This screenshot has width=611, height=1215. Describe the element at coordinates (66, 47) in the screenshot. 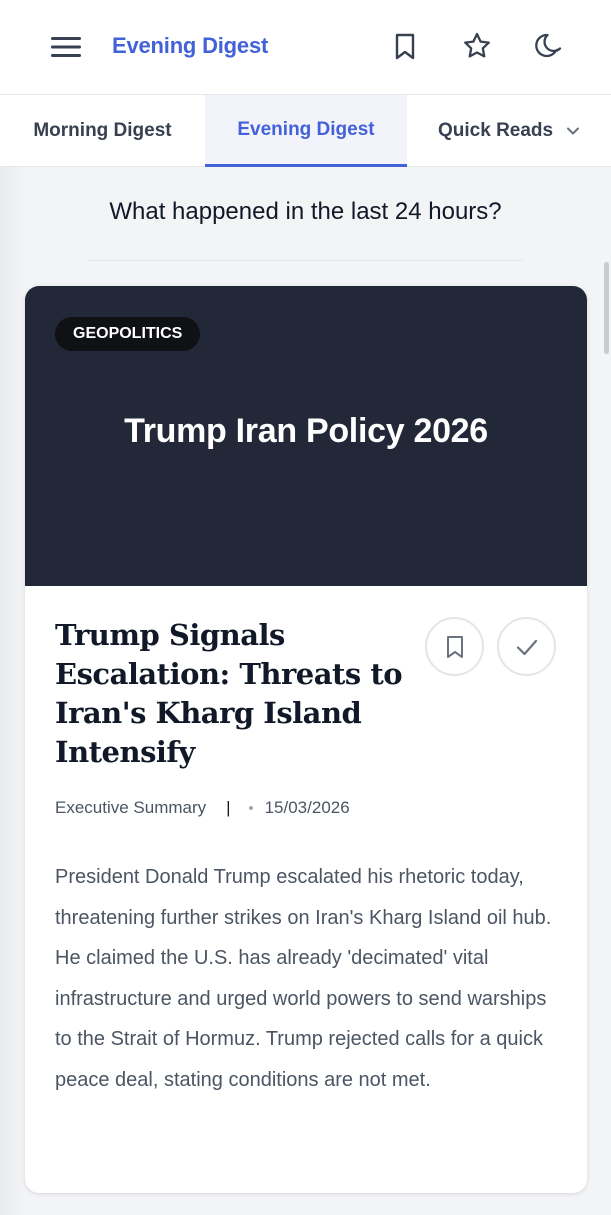

I see `menu-icon` at that location.